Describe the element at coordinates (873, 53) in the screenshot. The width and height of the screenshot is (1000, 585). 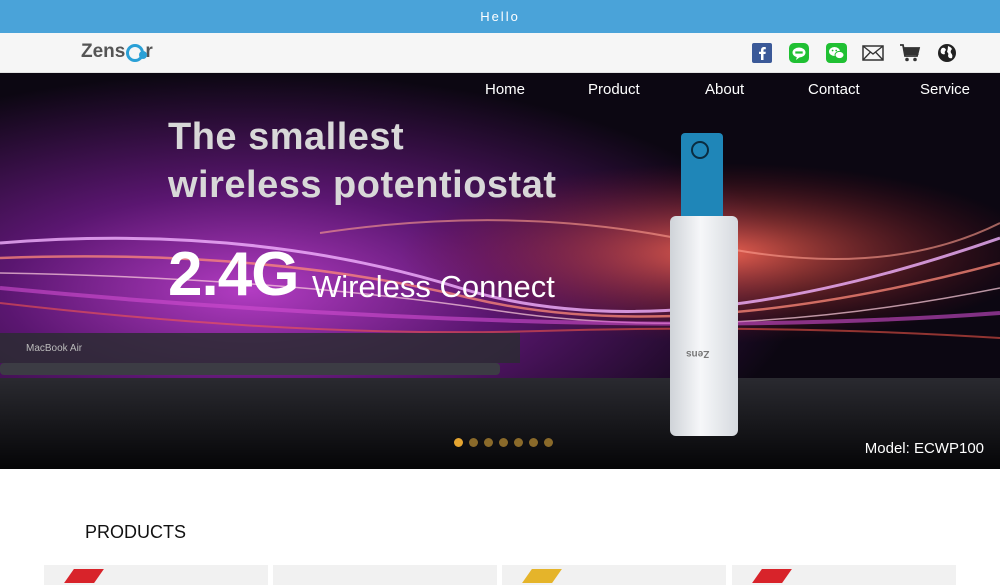
I see `mail-icon` at that location.